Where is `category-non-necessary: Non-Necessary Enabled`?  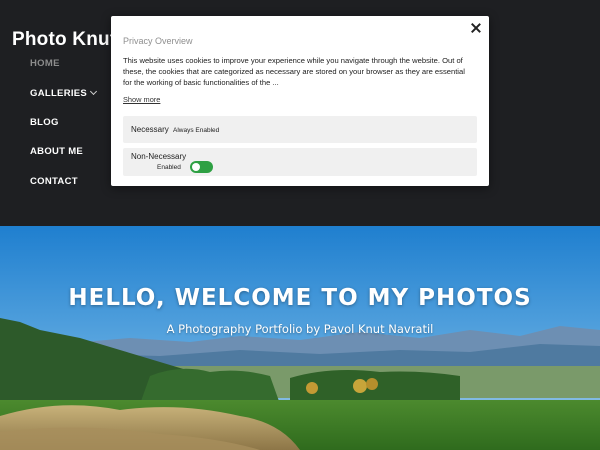 category-non-necessary: Non-Necessary Enabled is located at coordinates (300, 162).